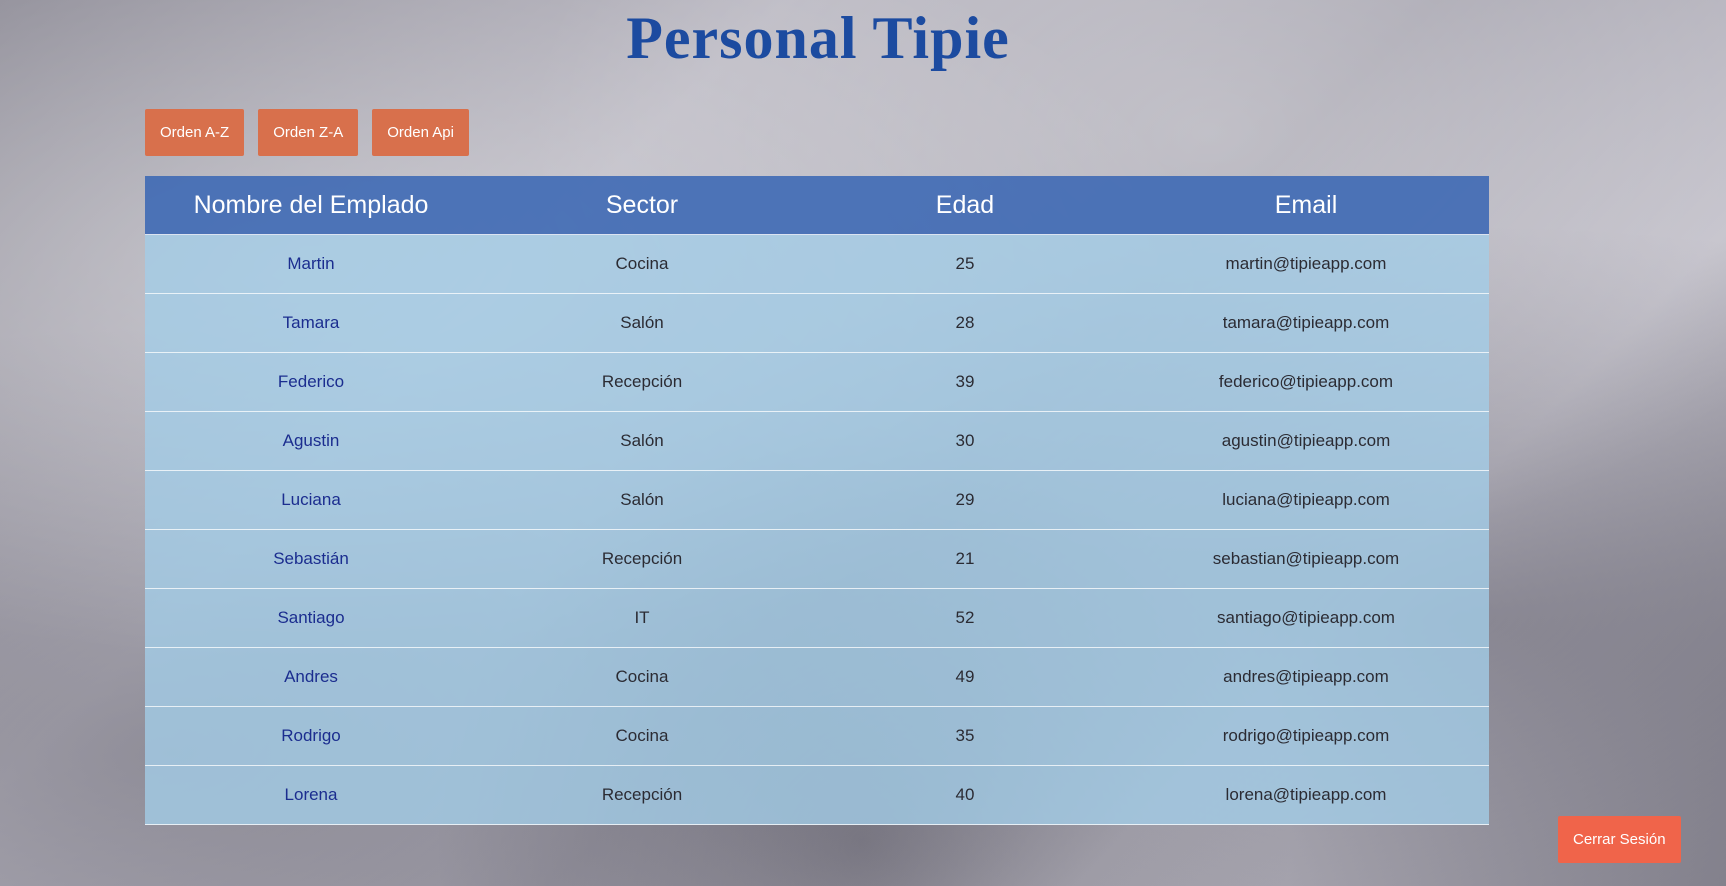 The height and width of the screenshot is (886, 1726). I want to click on cell-age: 28, so click(965, 323).